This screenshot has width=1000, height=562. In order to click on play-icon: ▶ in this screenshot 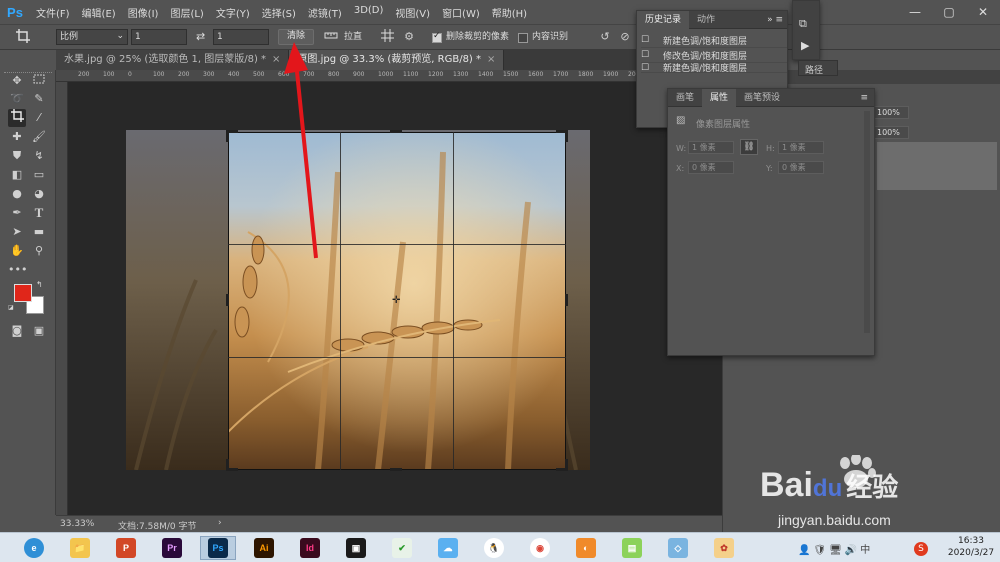, I will do `click(805, 45)`.